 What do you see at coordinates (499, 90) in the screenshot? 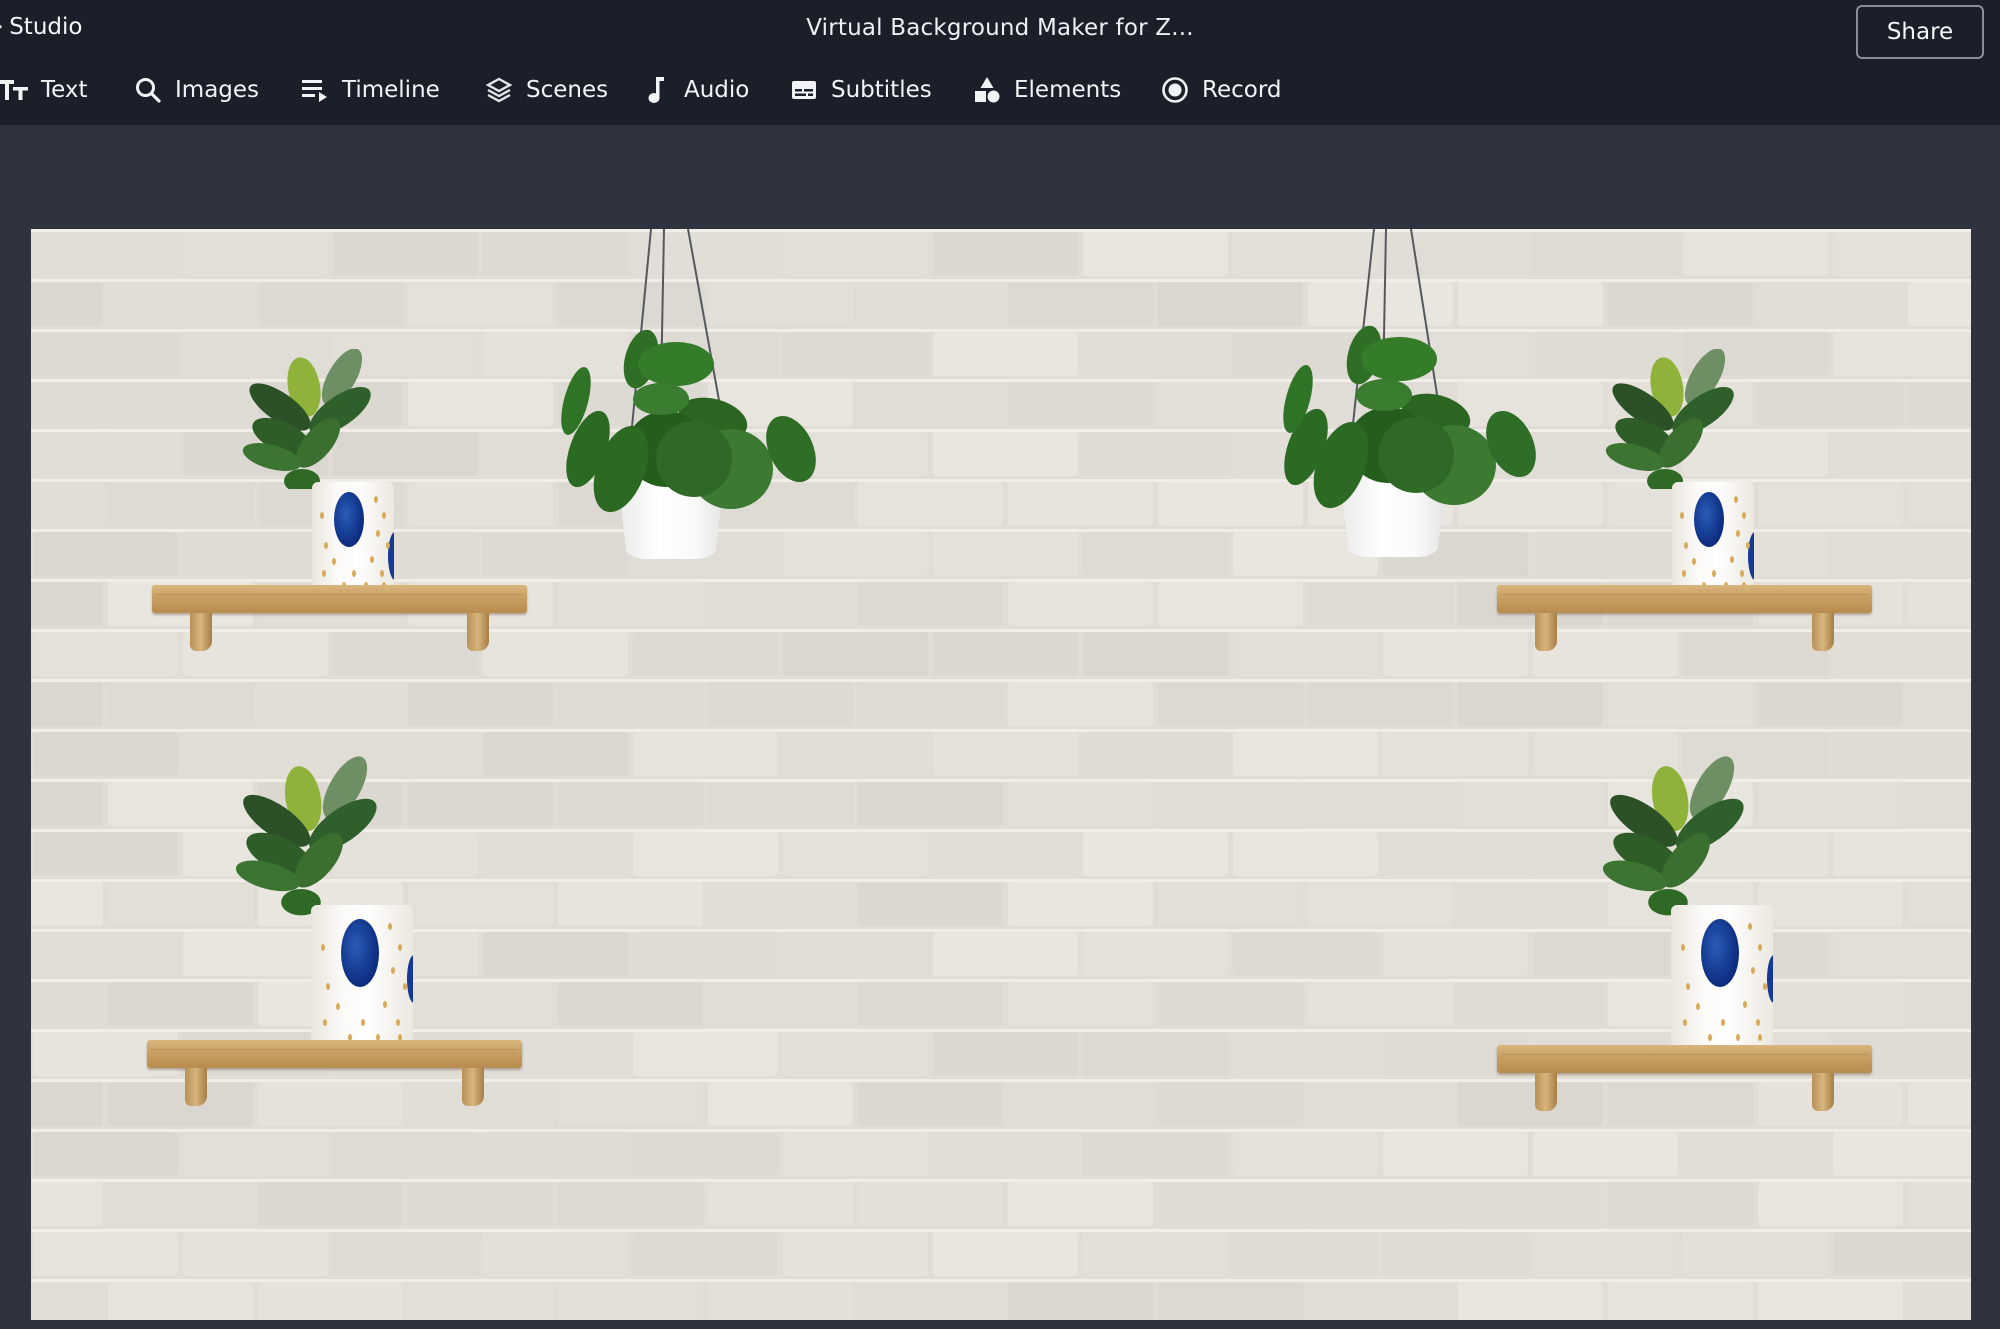
I see `layers-icon` at bounding box center [499, 90].